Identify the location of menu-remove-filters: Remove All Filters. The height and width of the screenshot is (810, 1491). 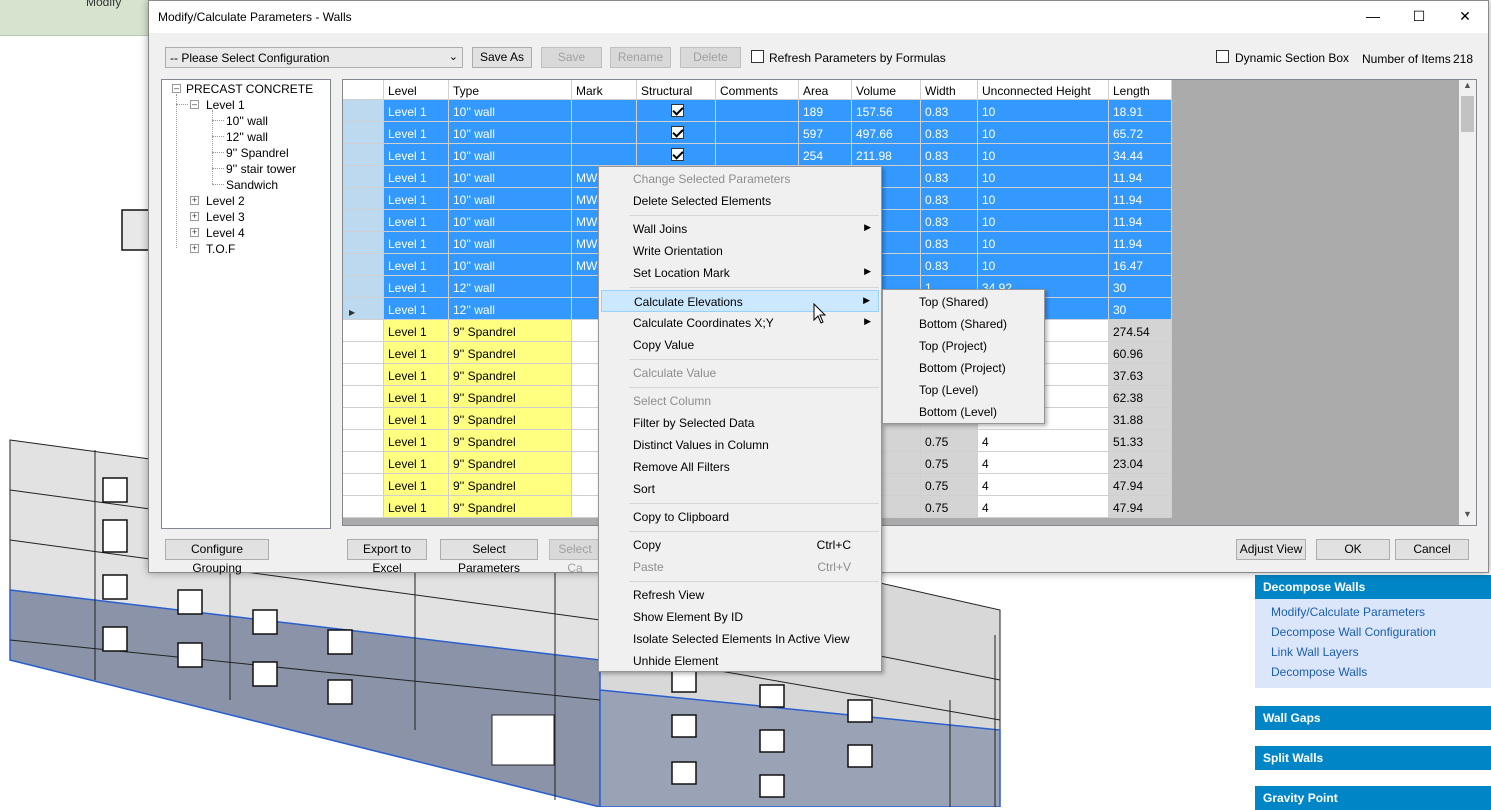
(740, 467).